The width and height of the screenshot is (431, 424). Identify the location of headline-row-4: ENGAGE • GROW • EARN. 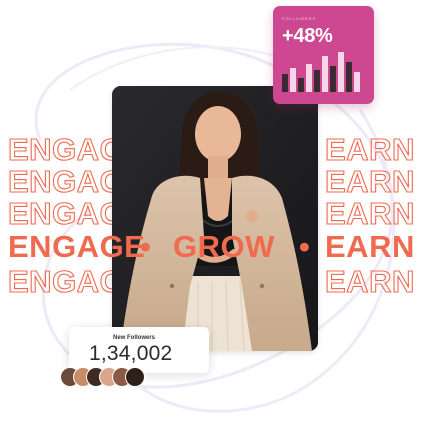
(218, 247).